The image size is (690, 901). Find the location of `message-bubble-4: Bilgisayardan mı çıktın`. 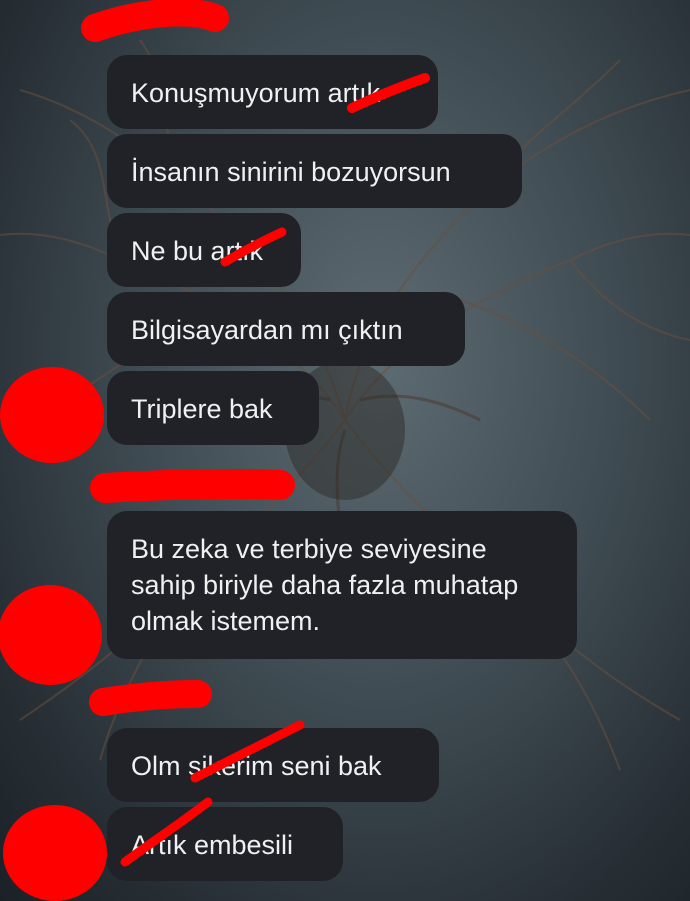

message-bubble-4: Bilgisayardan mı çıktın is located at coordinates (286, 329).